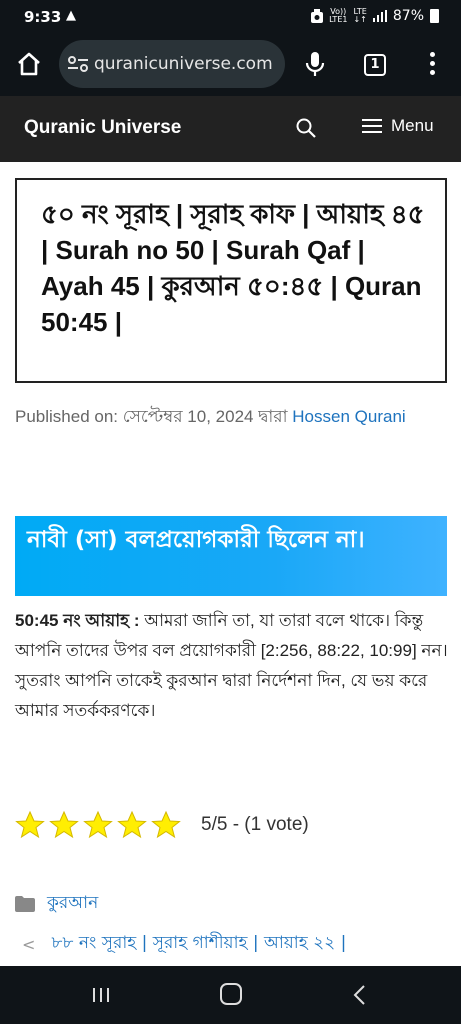 This screenshot has height=1024, width=461. What do you see at coordinates (360, 19) in the screenshot?
I see `data-arrows-icon: ↓↑` at bounding box center [360, 19].